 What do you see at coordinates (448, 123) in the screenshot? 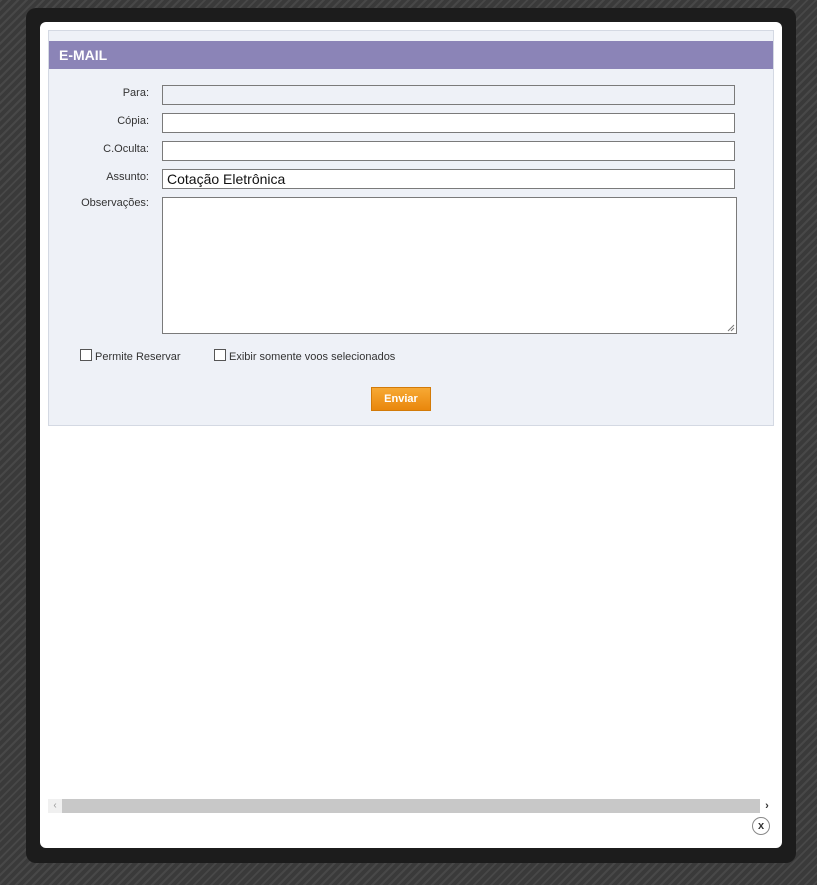
I see `copia-field` at bounding box center [448, 123].